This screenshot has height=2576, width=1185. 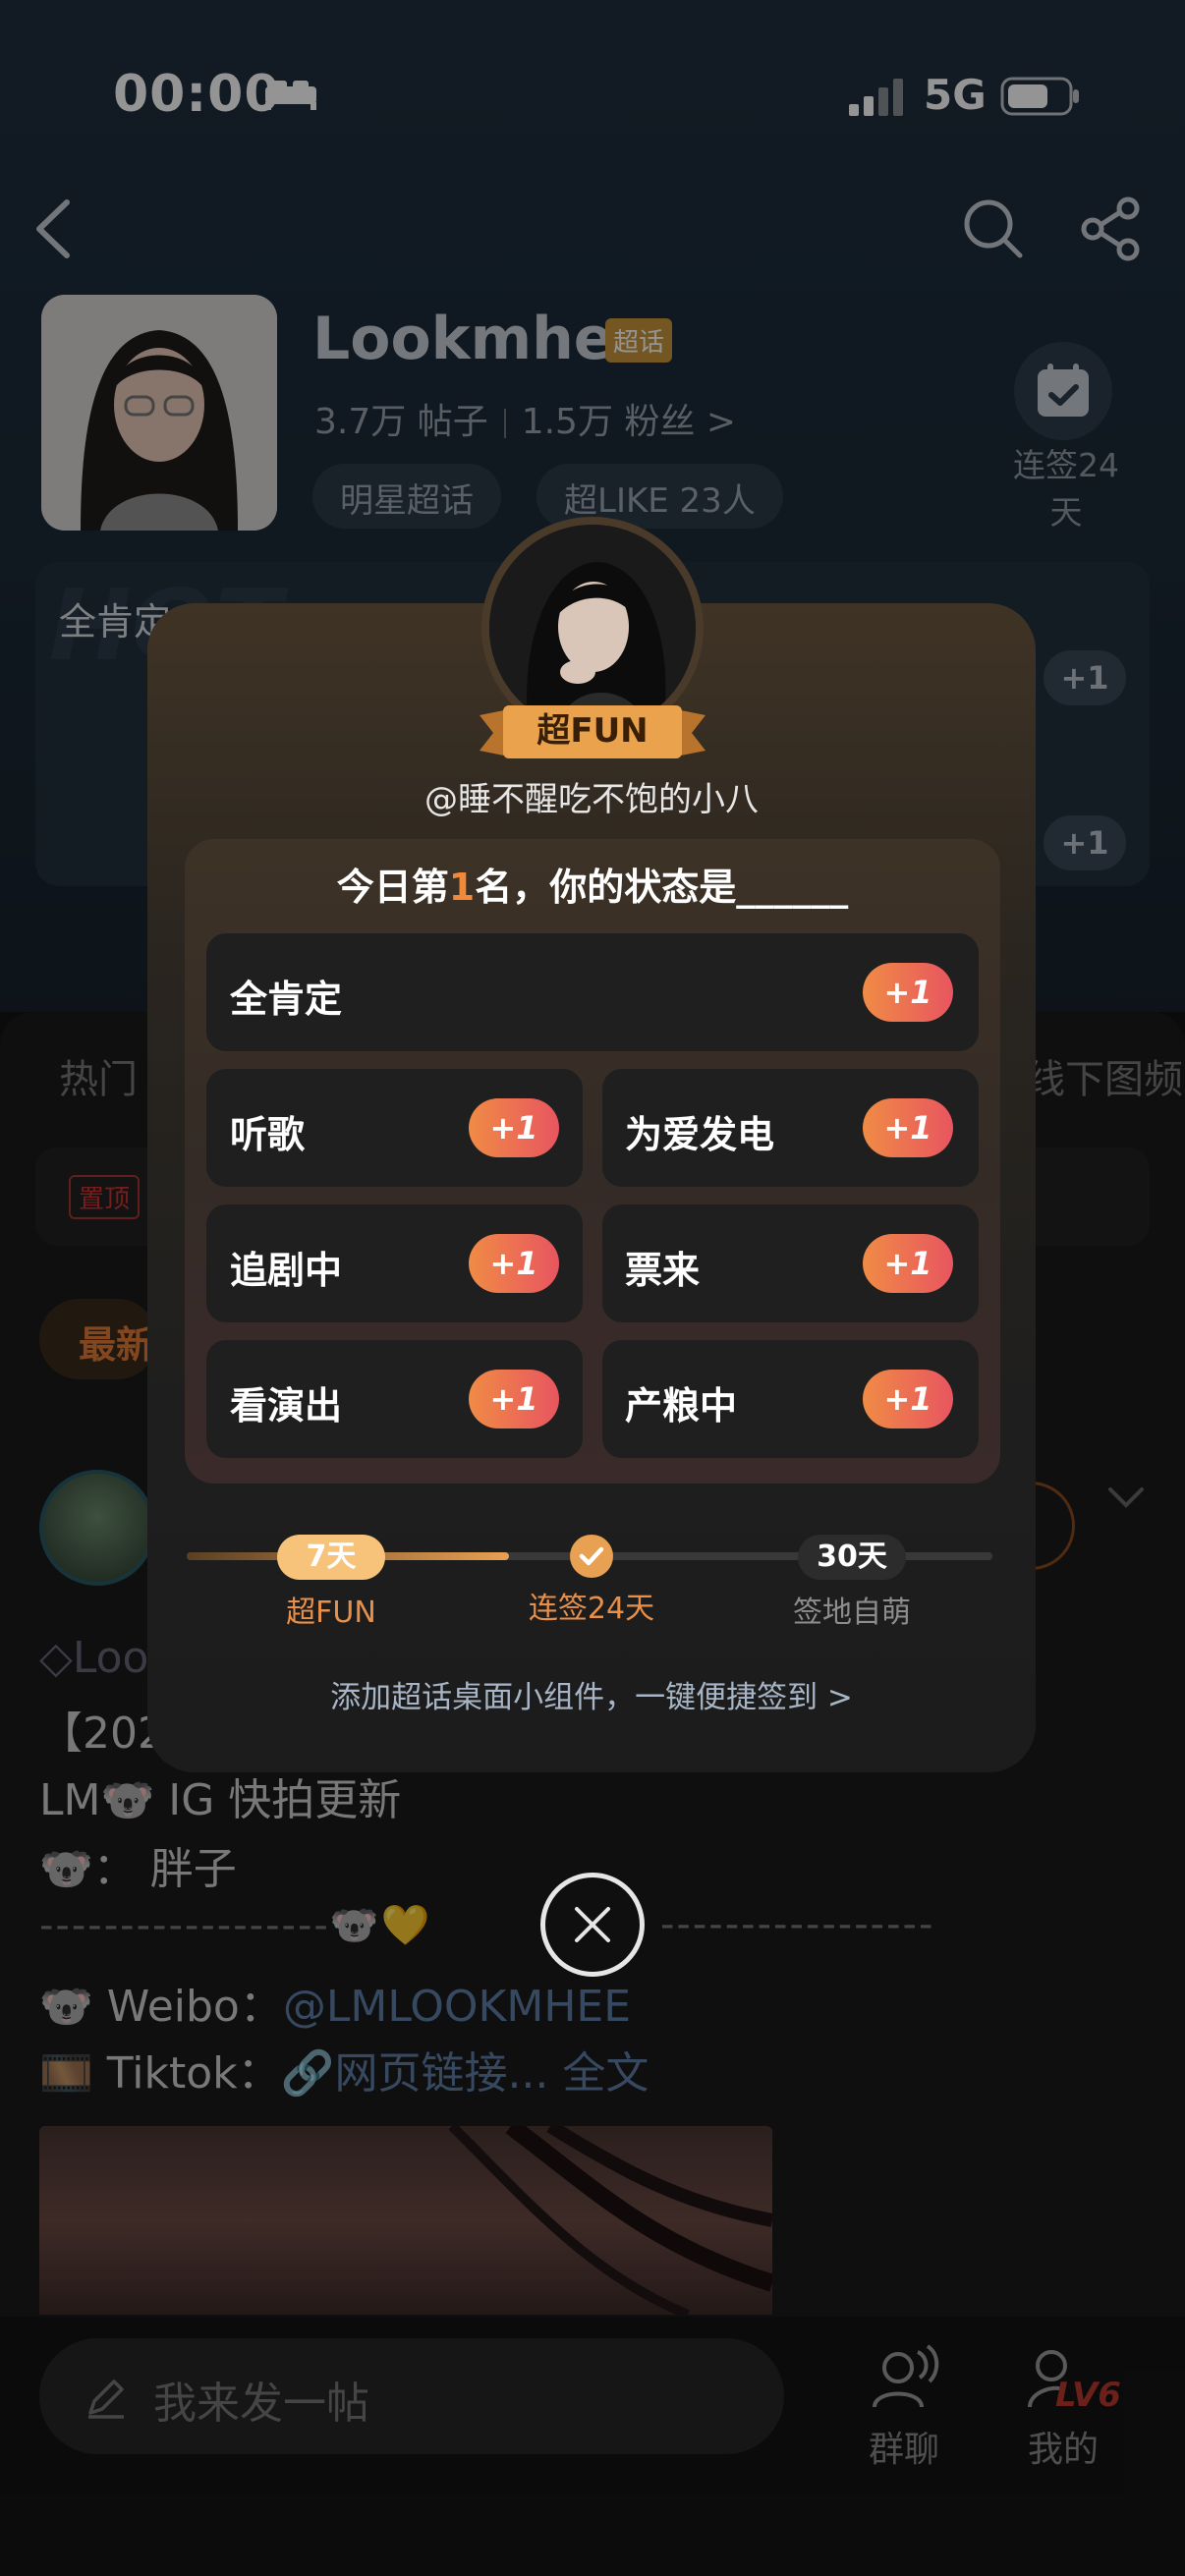 I want to click on milestone-label: 签地自萌, so click(x=852, y=1613).